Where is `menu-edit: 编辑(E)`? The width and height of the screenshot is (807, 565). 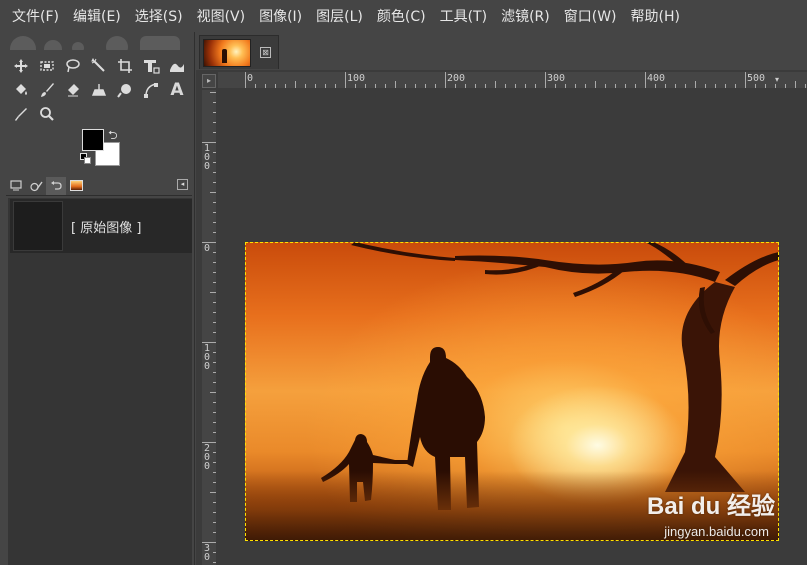 menu-edit: 编辑(E) is located at coordinates (98, 16).